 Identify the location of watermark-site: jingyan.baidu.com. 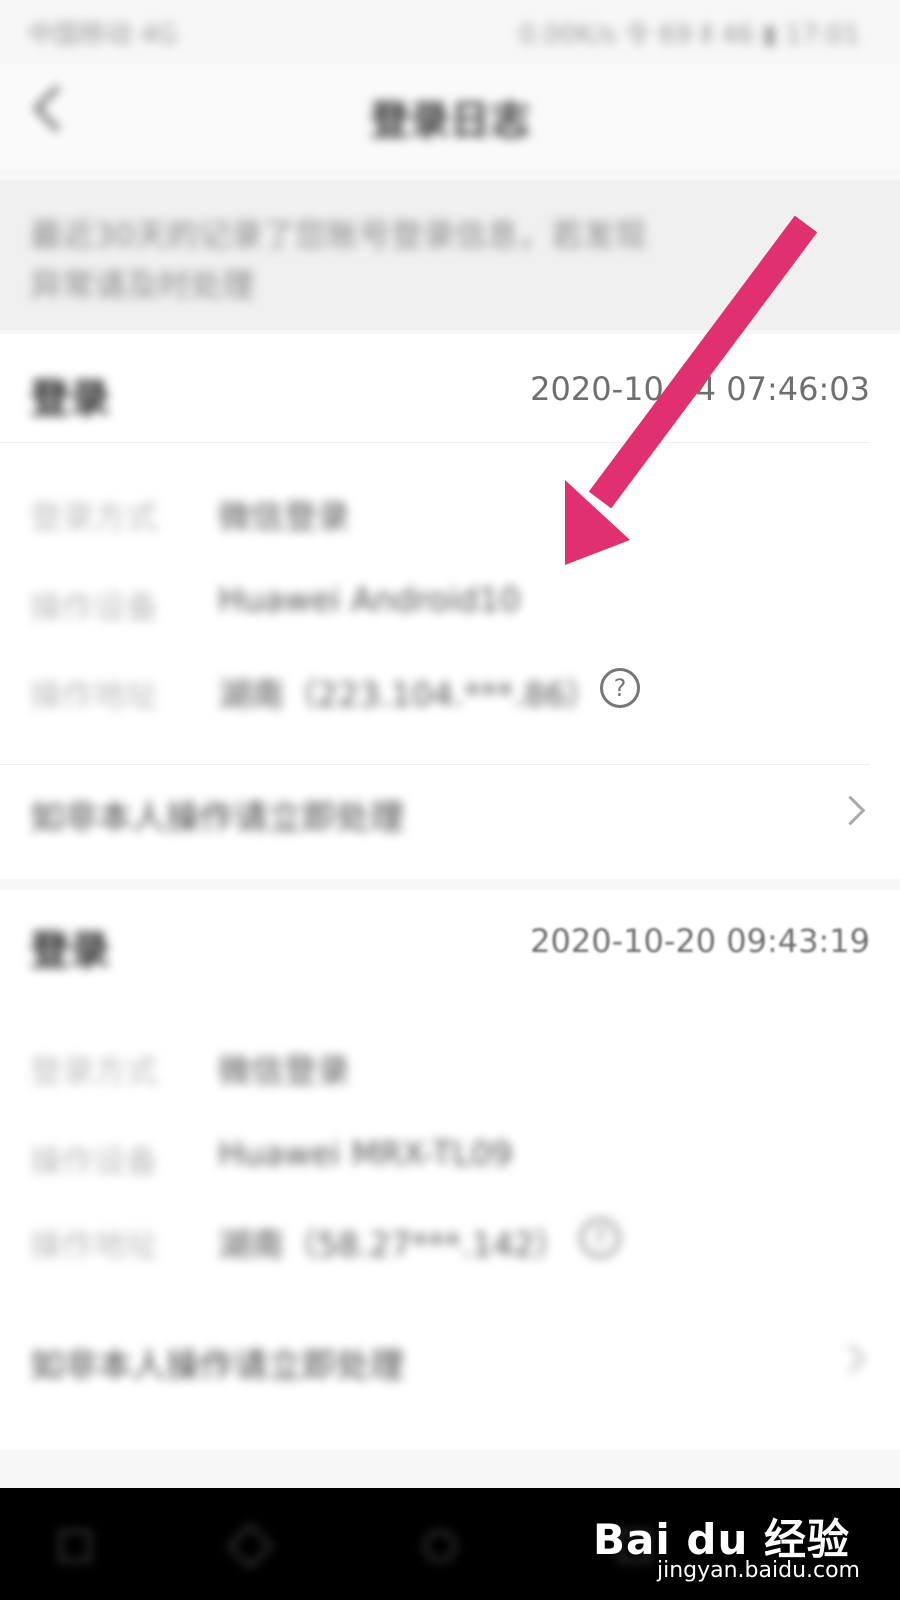
(758, 1570).